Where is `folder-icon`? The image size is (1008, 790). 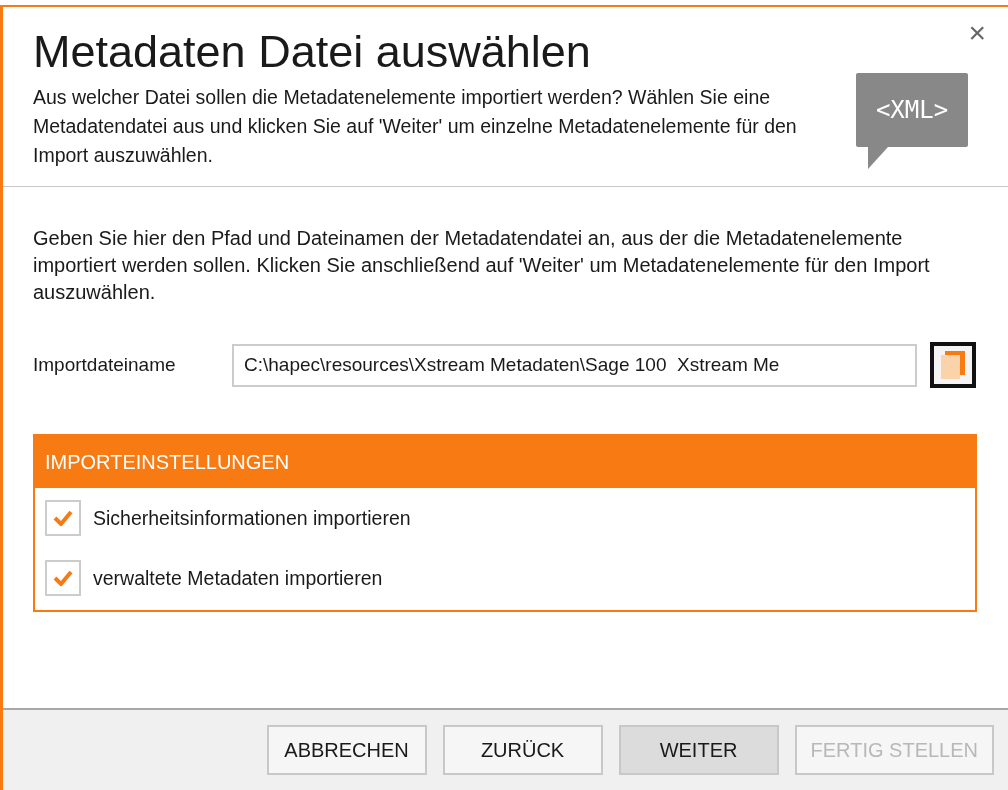
folder-icon is located at coordinates (953, 365).